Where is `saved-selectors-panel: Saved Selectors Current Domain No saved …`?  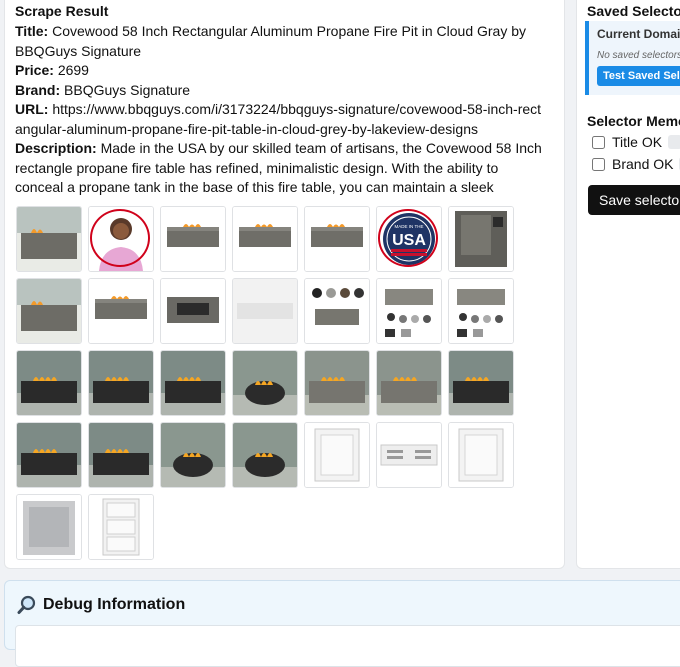 saved-selectors-panel: Saved Selectors Current Domain No saved … is located at coordinates (628, 284).